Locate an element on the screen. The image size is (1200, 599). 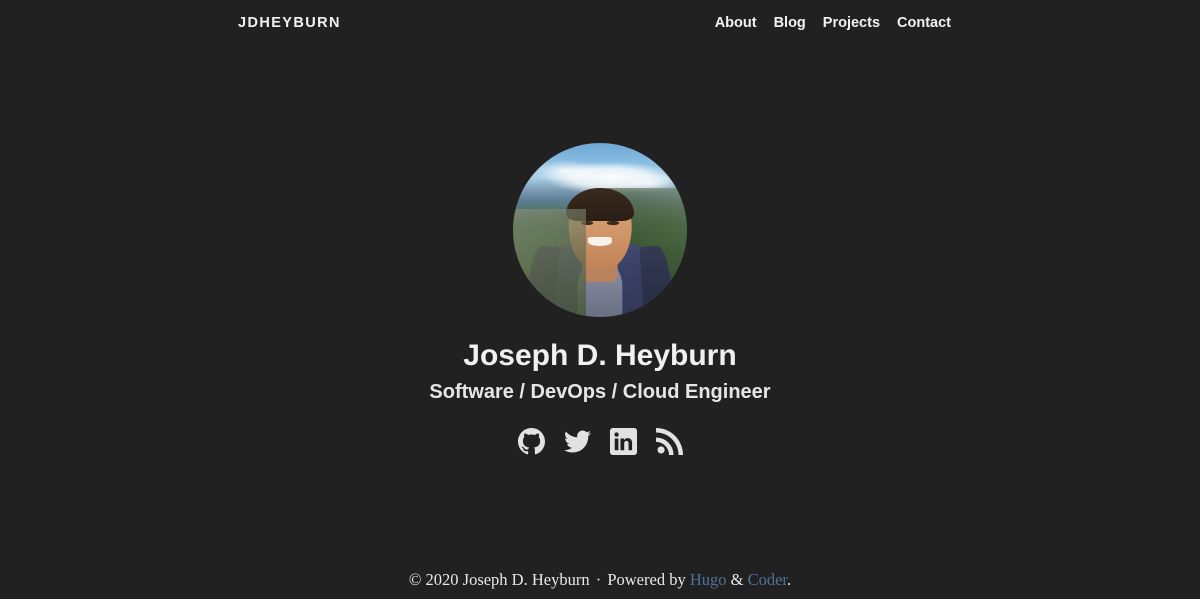
footer-link-coder: Coder is located at coordinates (767, 579).